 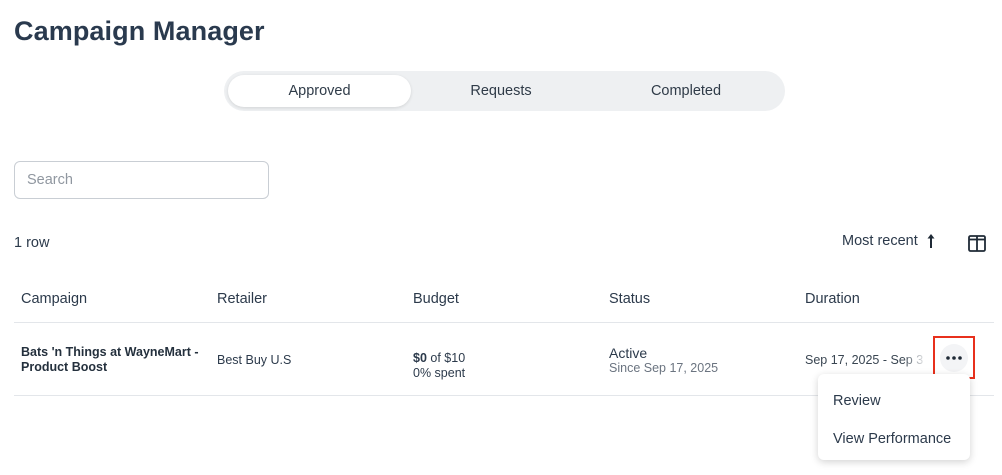 What do you see at coordinates (254, 360) in the screenshot?
I see `retailer-name: Best Buy U.S` at bounding box center [254, 360].